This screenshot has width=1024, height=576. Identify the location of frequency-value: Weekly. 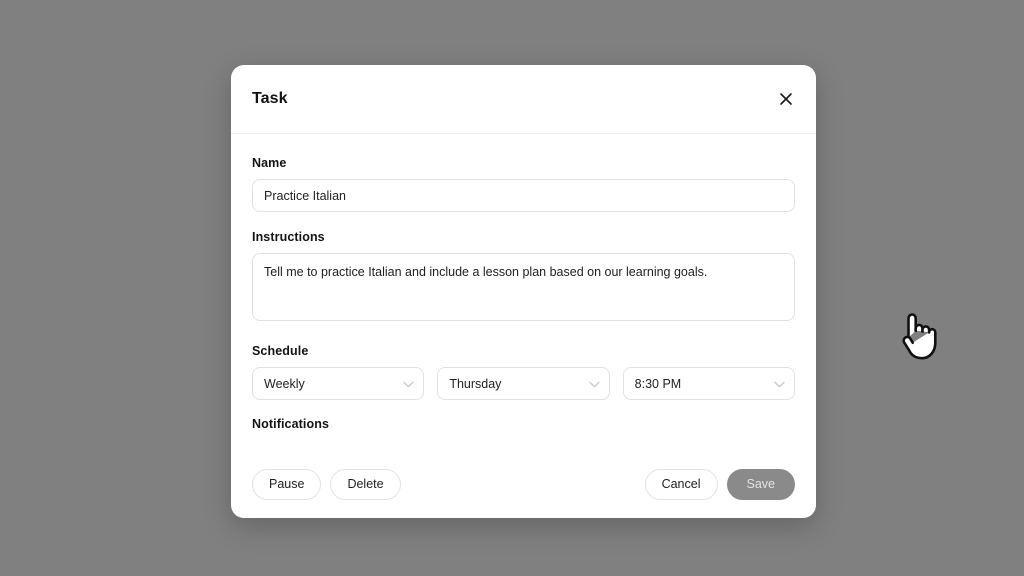
(284, 383).